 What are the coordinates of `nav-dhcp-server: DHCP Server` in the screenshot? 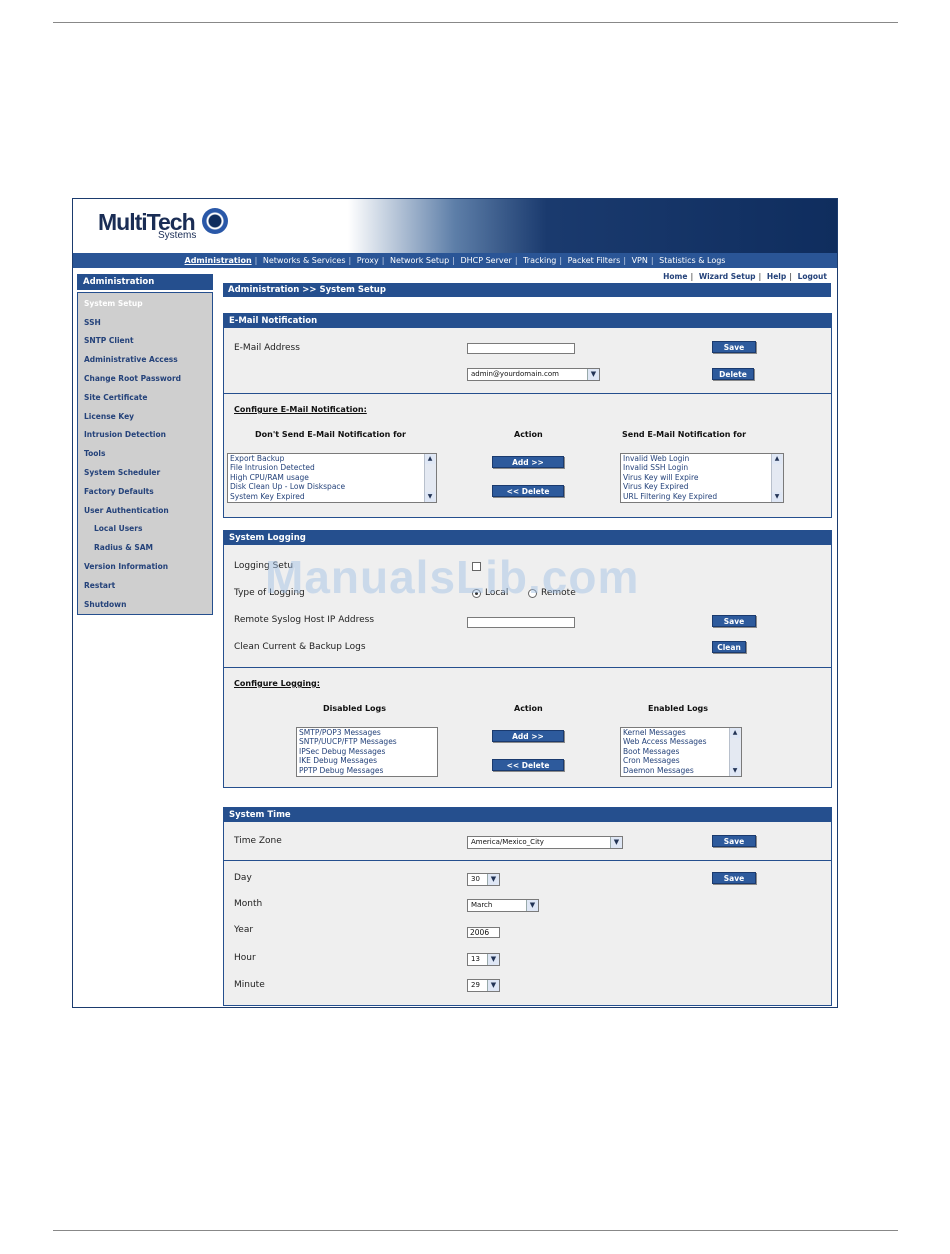 It's located at (485, 260).